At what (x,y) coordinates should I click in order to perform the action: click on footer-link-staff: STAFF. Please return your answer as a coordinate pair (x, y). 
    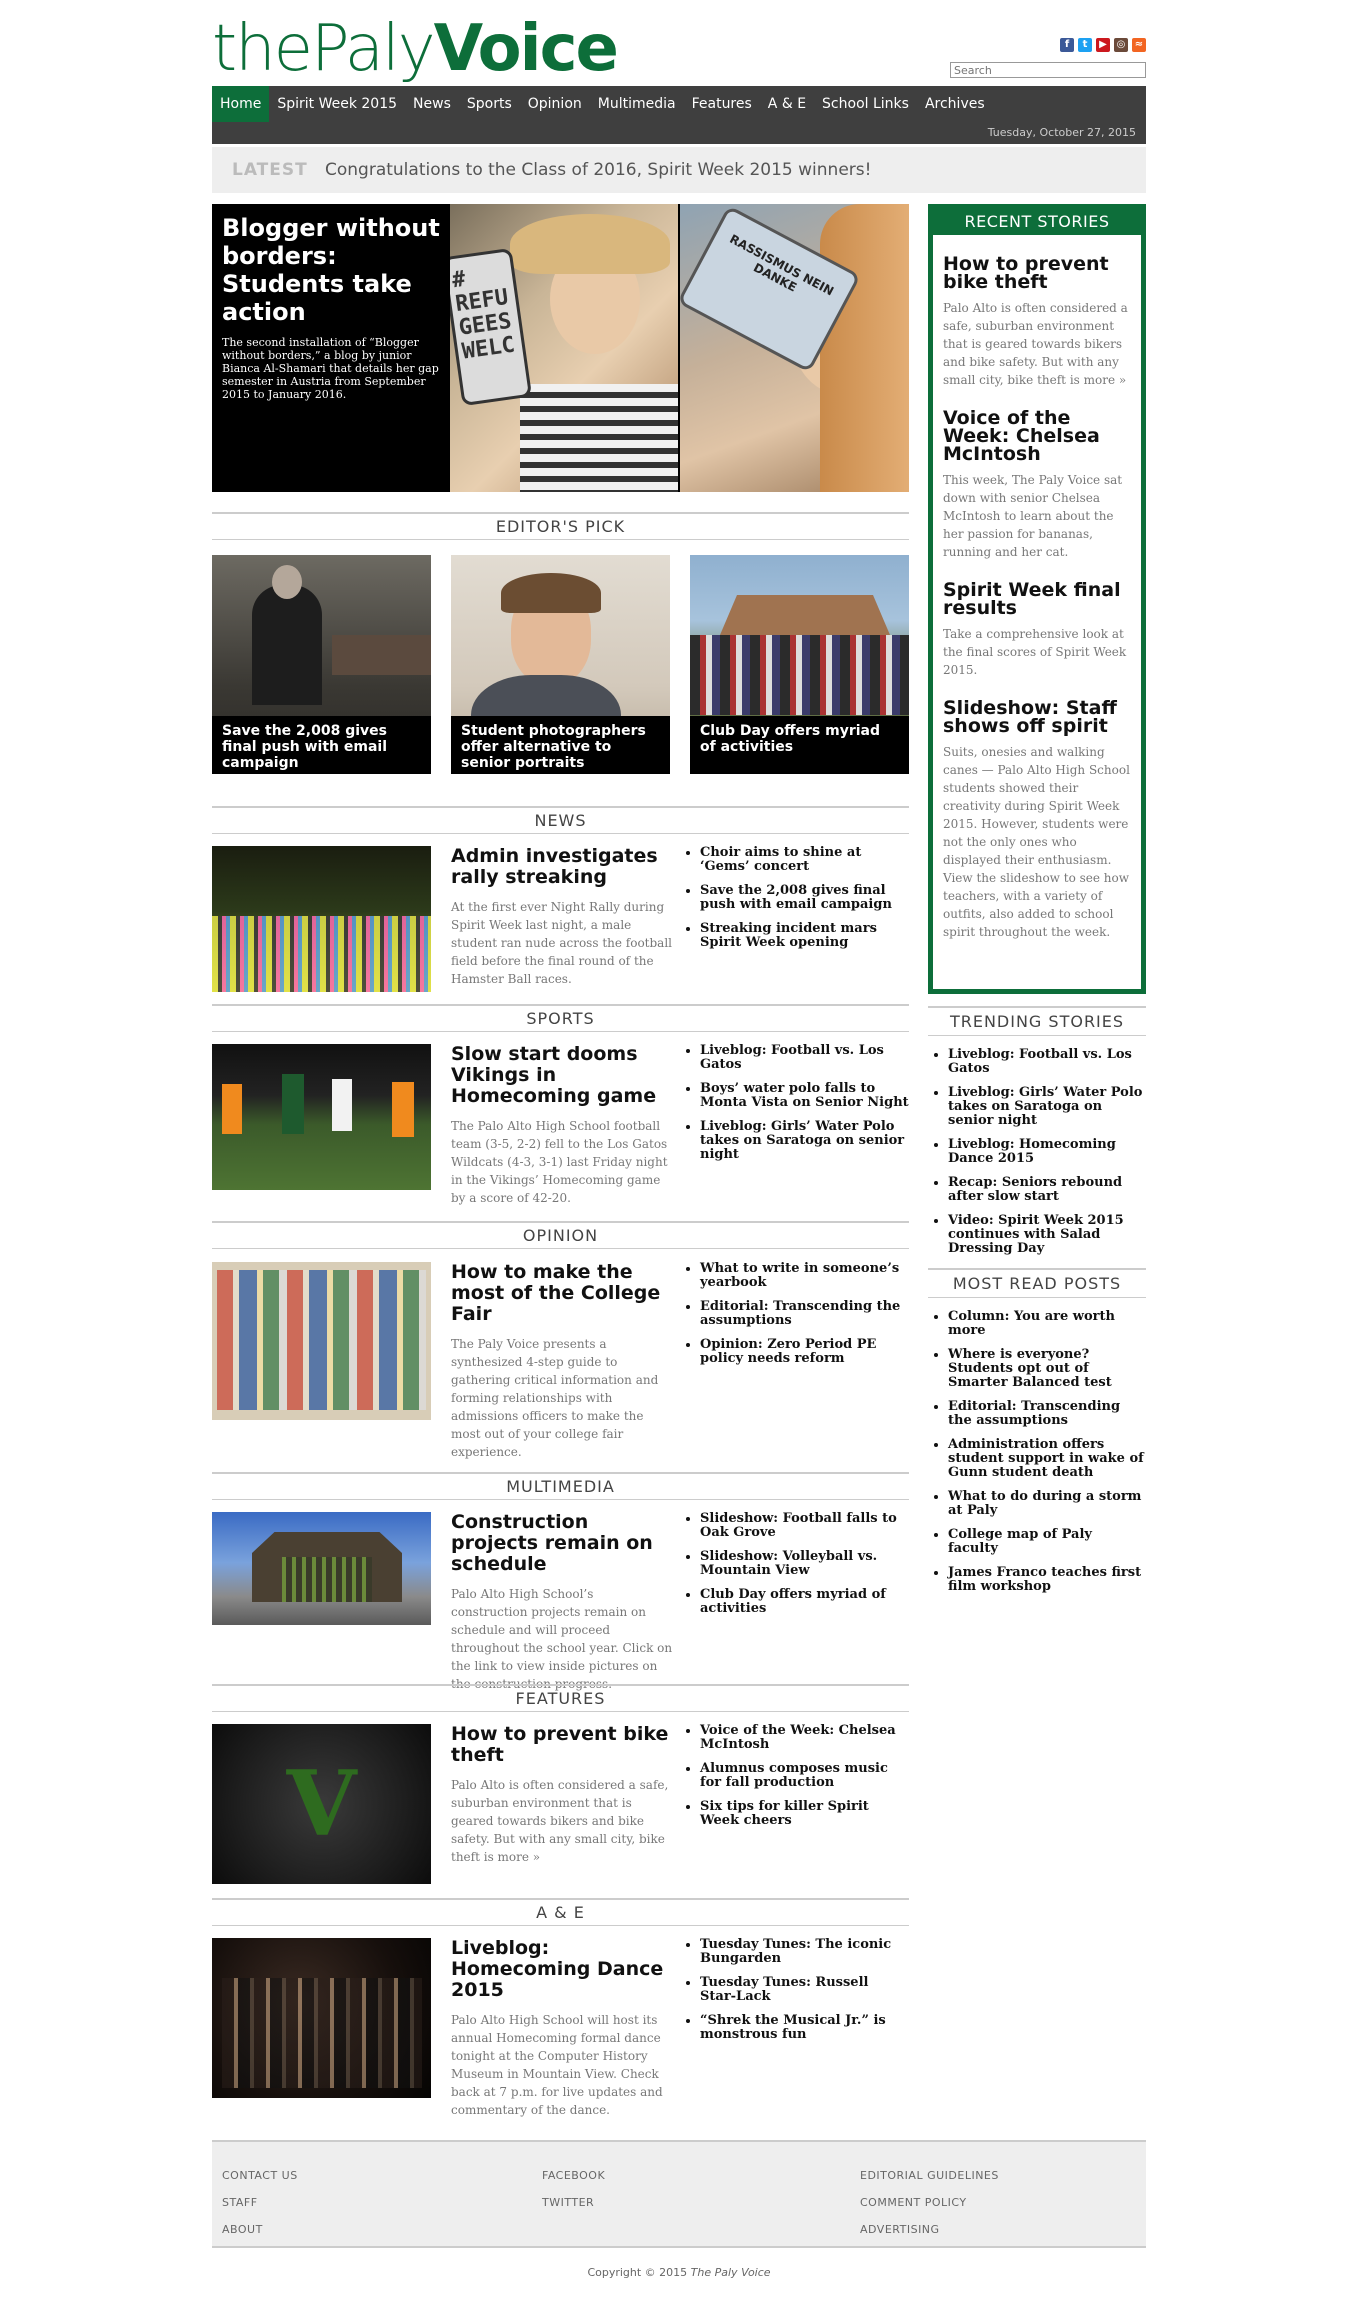
    Looking at the image, I should click on (260, 2202).